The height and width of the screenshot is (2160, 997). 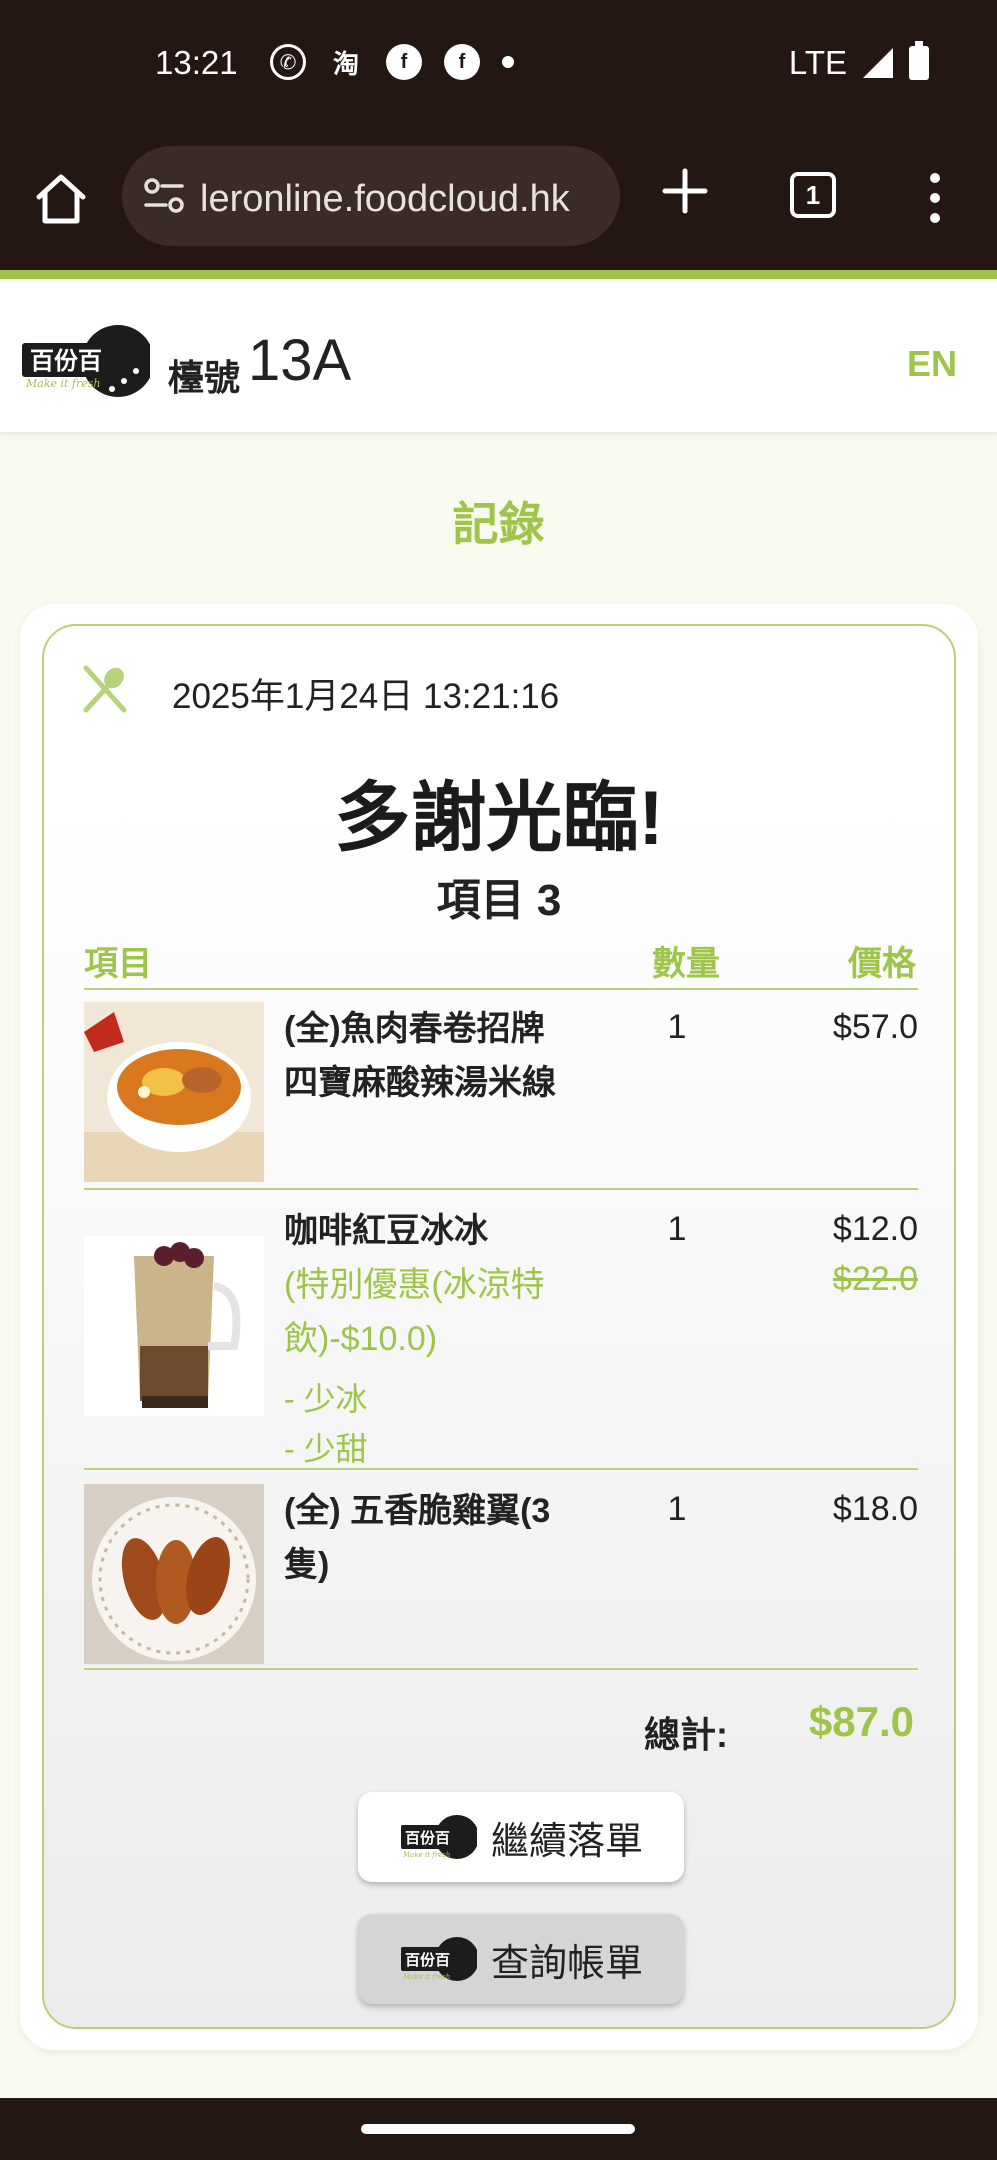 I want to click on item-name: (全) 五香脆雞翼(3隻), so click(x=417, y=1538).